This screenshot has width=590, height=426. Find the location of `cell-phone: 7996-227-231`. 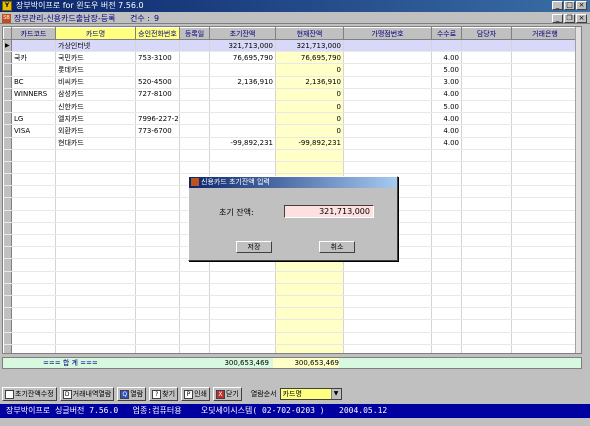

cell-phone: 7996-227-231 is located at coordinates (157, 119).